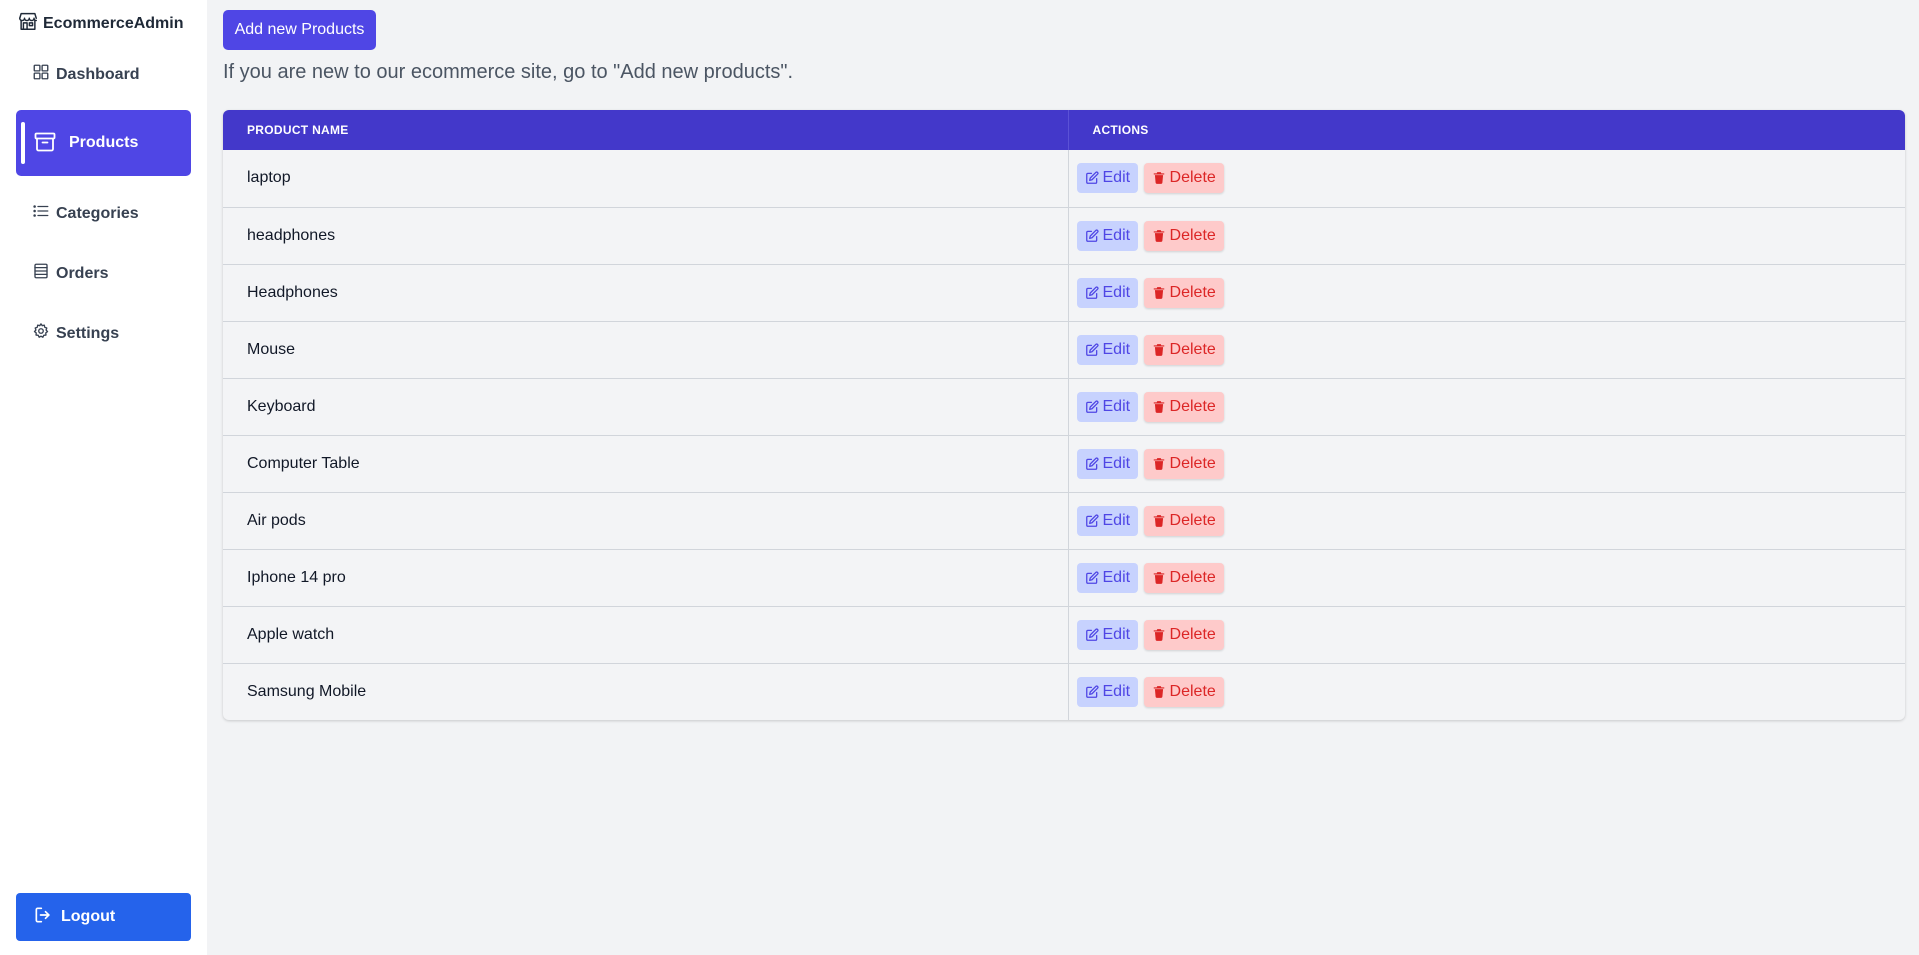 The width and height of the screenshot is (1919, 955). Describe the element at coordinates (1120, 130) in the screenshot. I see `column-header-actions: ACTIONS` at that location.